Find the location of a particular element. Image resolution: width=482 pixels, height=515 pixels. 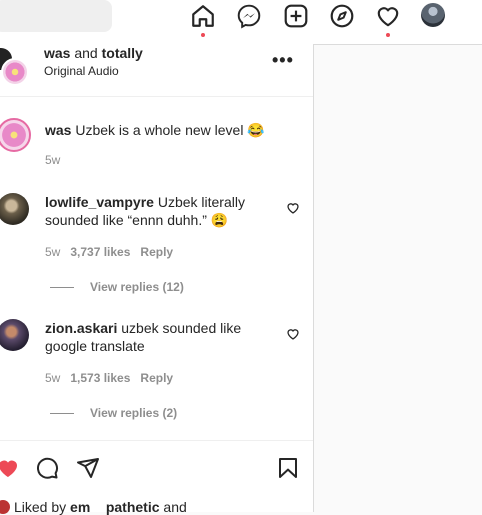

search-box is located at coordinates (56, 16).